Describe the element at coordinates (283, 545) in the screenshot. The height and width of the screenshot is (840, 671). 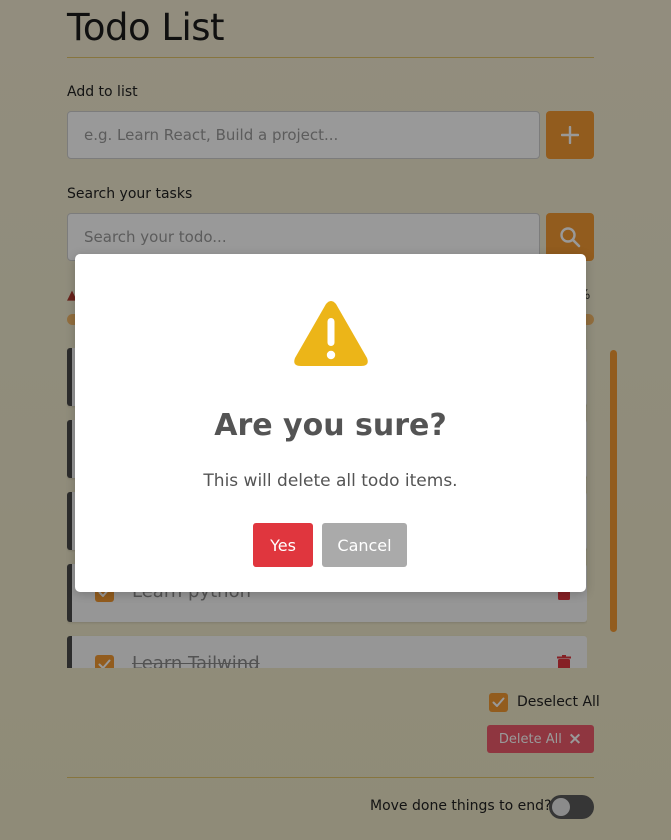
I see `confirm-yes-button: Yes` at that location.